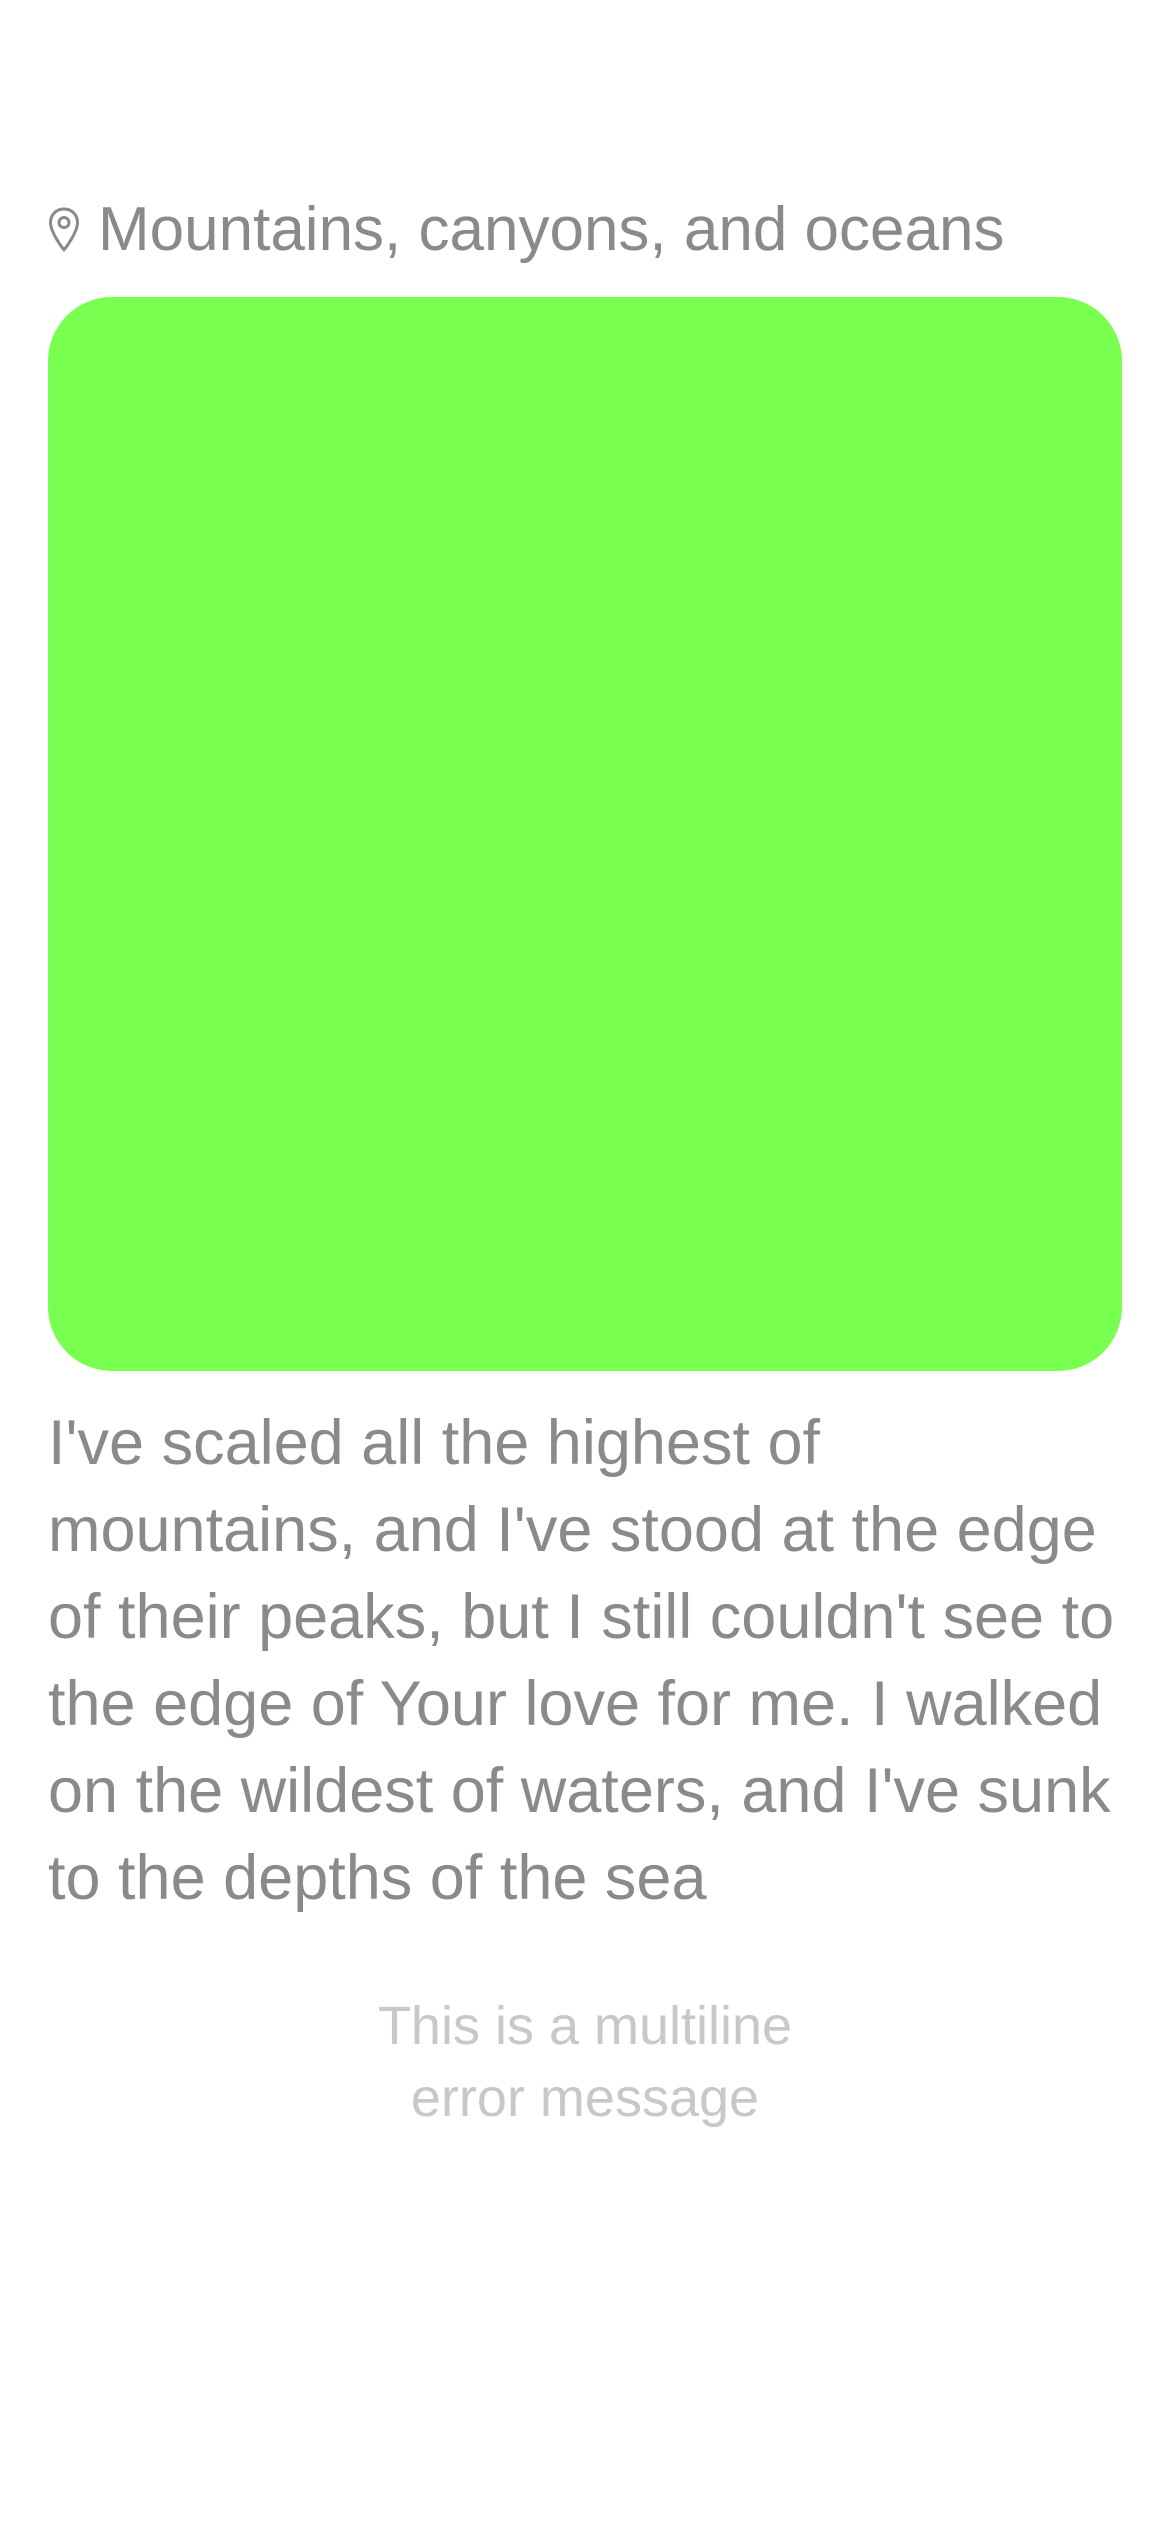 This screenshot has width=1170, height=2532. I want to click on location-row: Mountains, canyons, and oceans, so click(526, 230).